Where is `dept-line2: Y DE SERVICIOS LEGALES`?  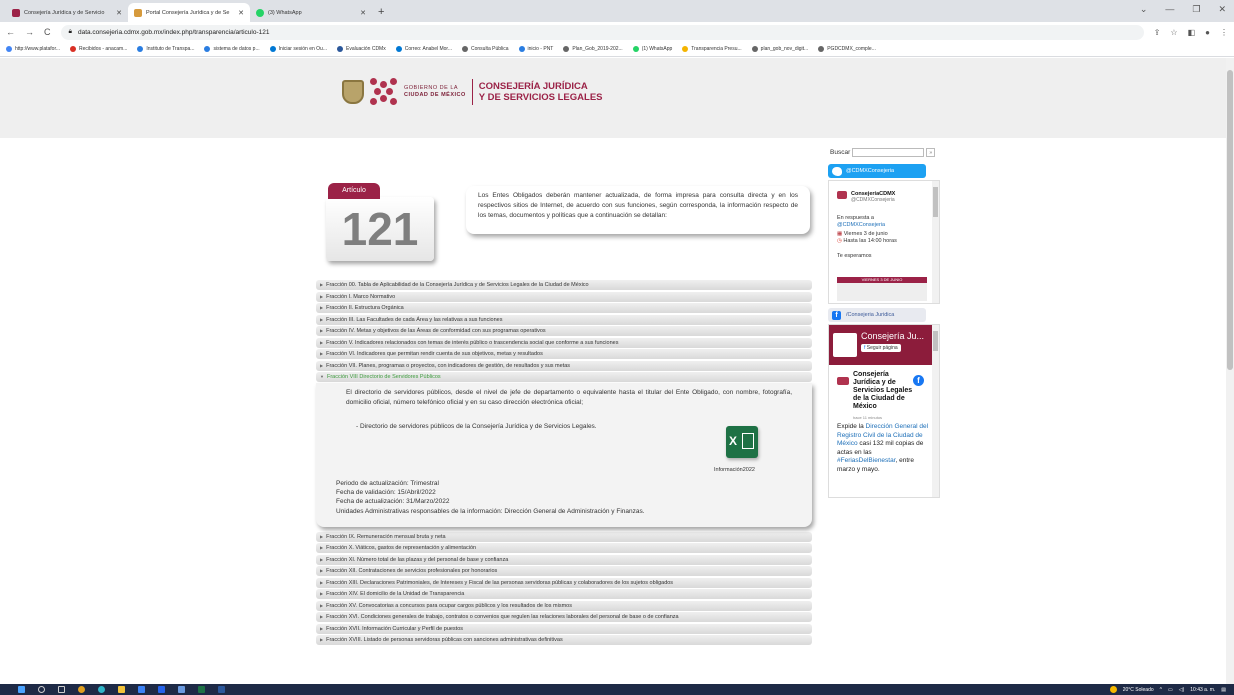
dept-line2: Y DE SERVICIOS LEGALES is located at coordinates (540, 97).